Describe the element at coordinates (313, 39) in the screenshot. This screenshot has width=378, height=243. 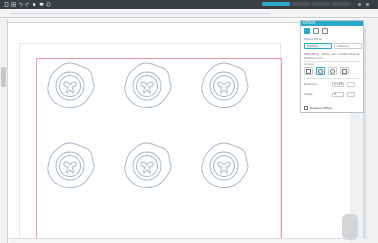
I see `section-label-style: Offset Style` at that location.